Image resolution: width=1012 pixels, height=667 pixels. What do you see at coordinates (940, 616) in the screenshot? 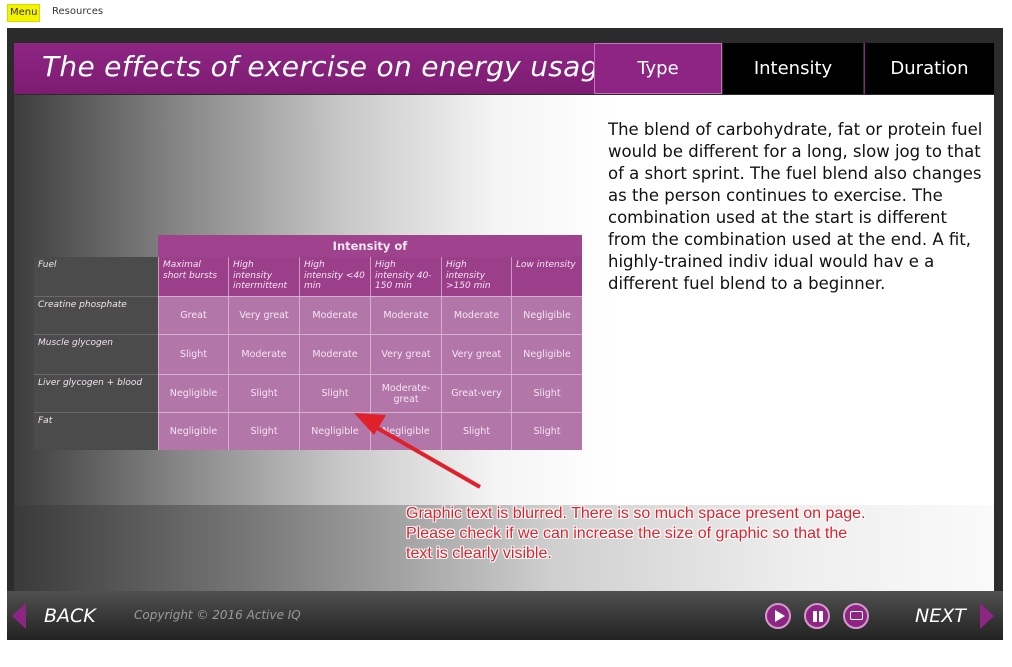
I see `next-label: NEXT` at bounding box center [940, 616].